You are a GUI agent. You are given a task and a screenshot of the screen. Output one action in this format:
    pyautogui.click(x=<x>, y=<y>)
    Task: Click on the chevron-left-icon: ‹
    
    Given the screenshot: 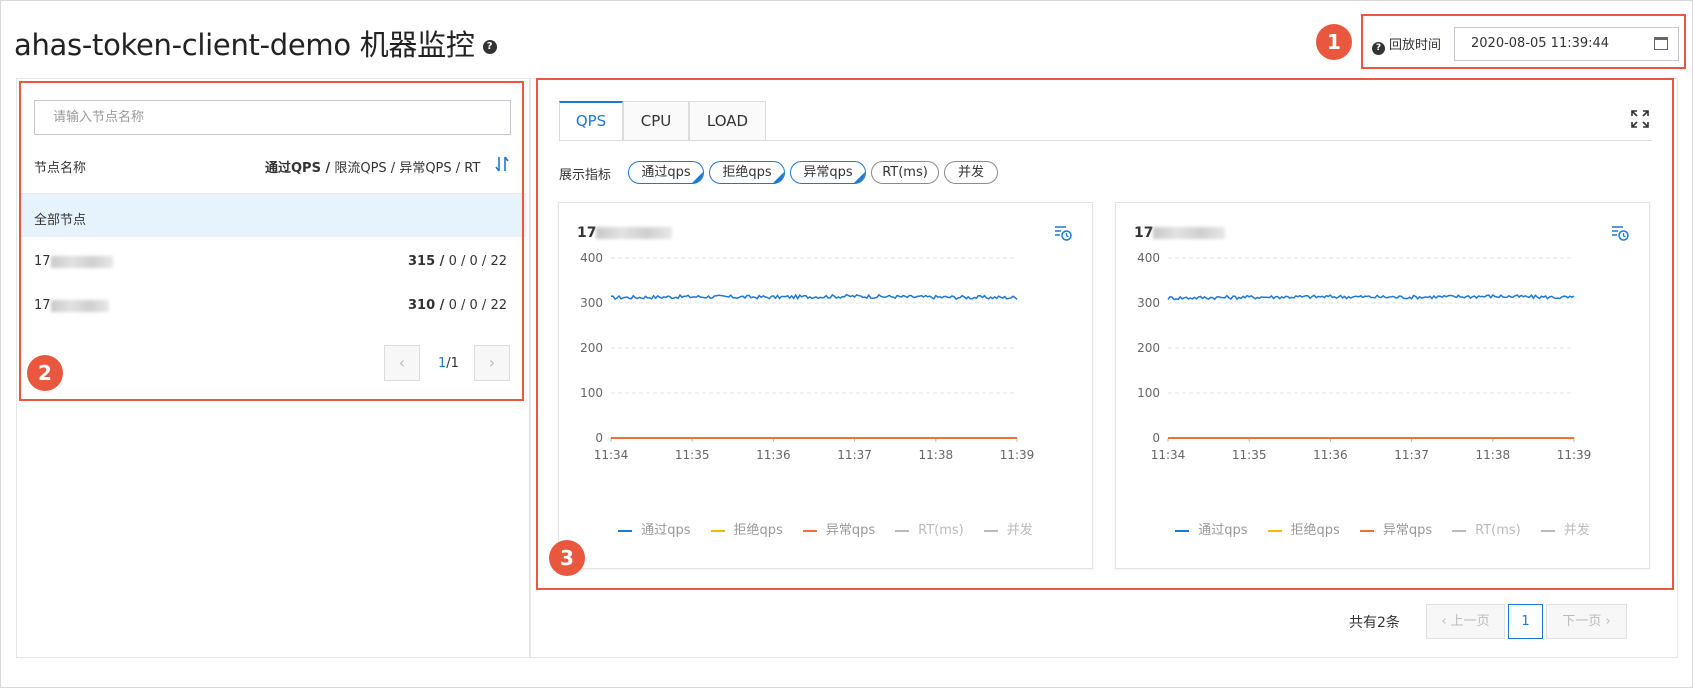 What is the action you would take?
    pyautogui.click(x=1446, y=621)
    